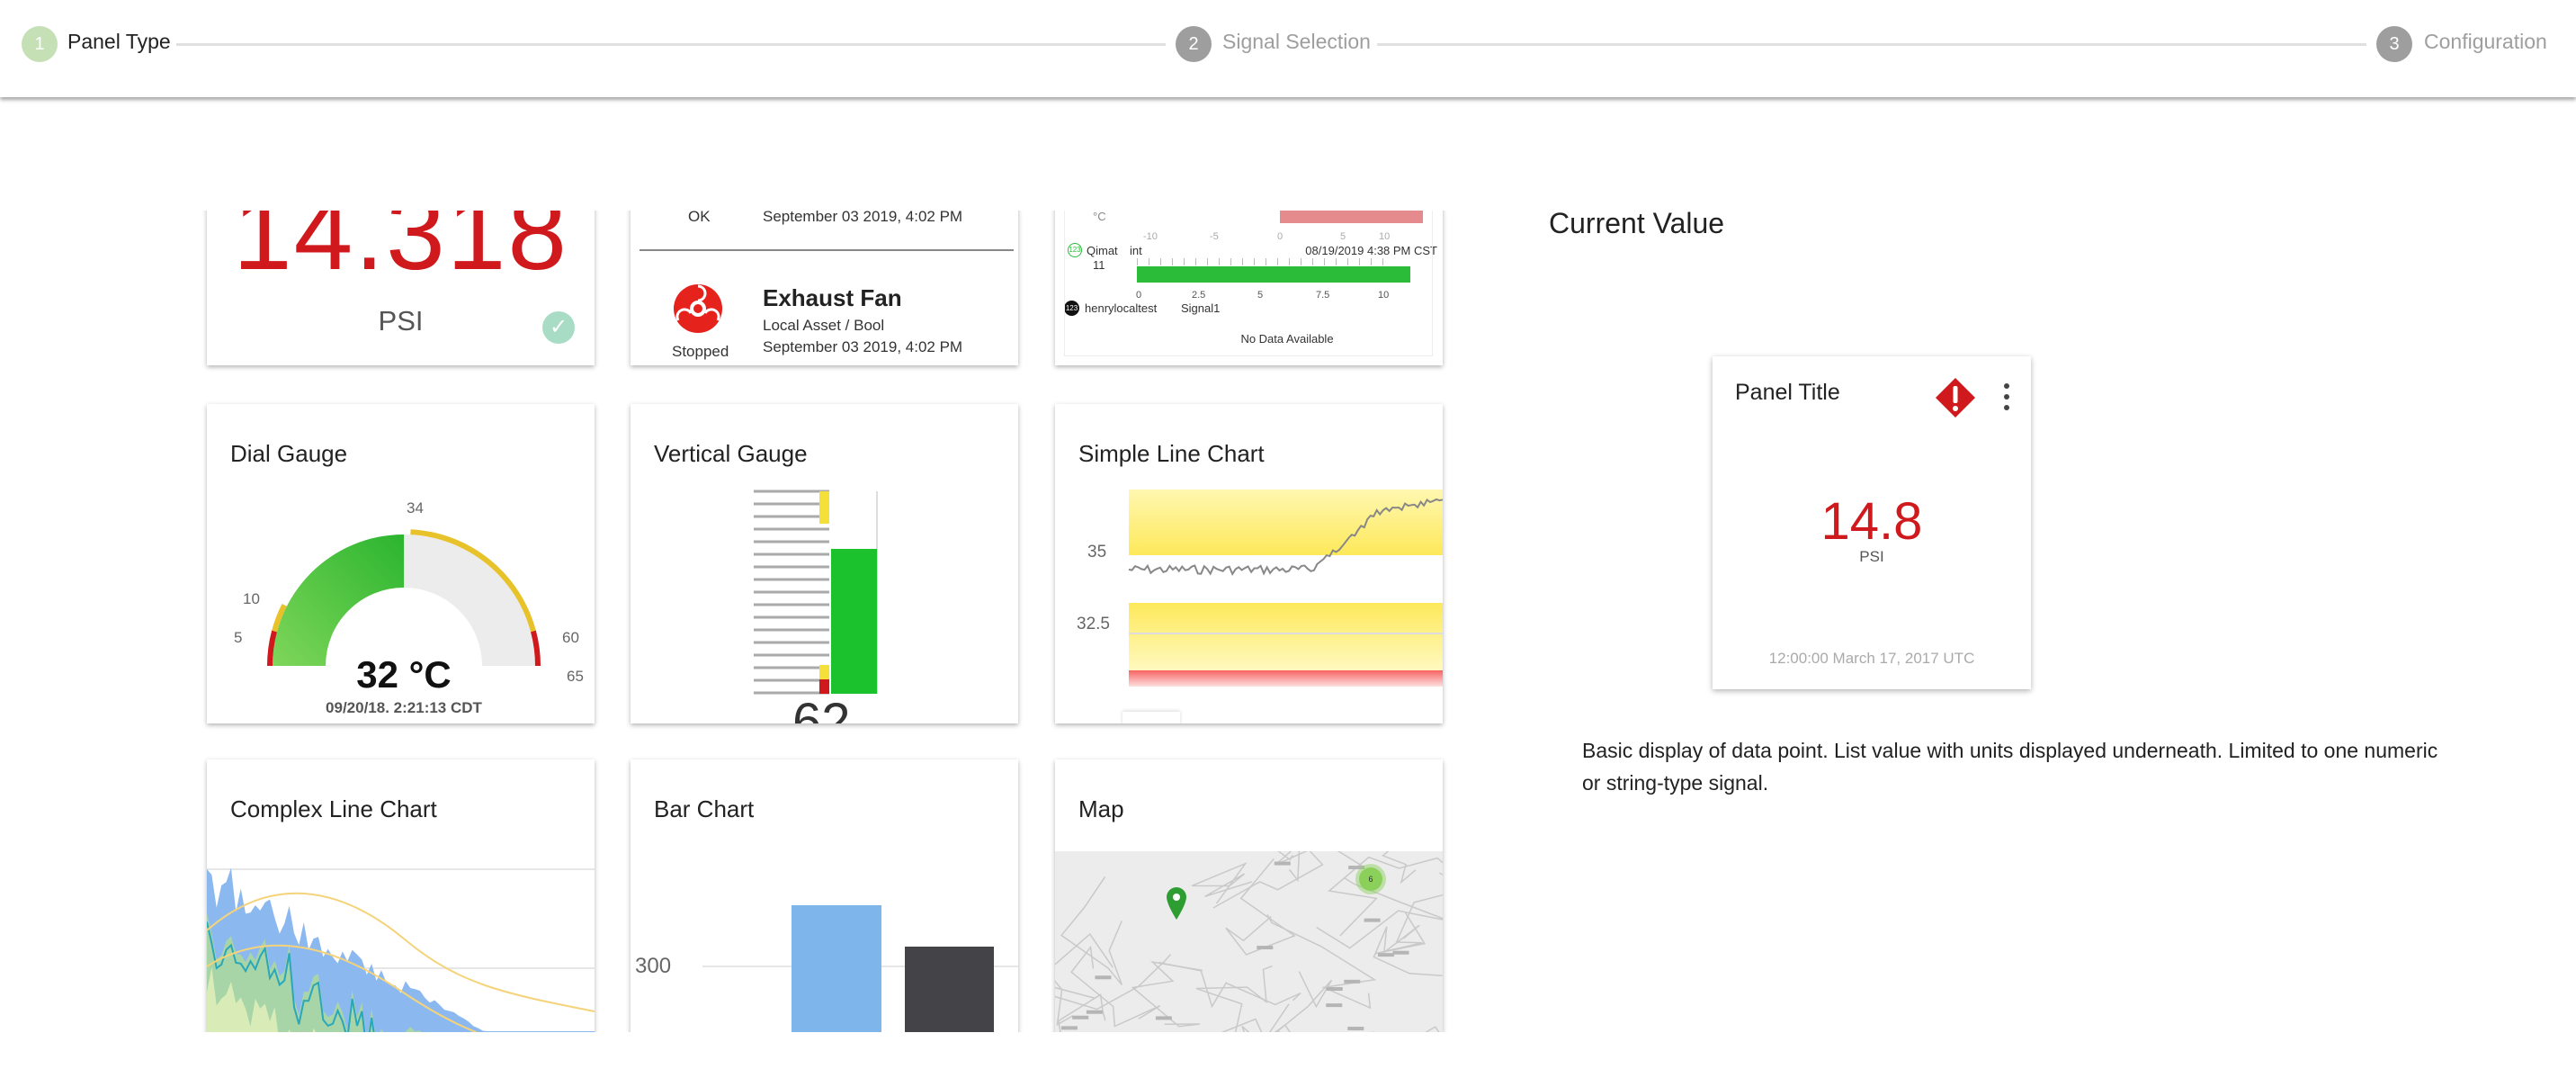 The width and height of the screenshot is (2576, 1078). What do you see at coordinates (832, 297) in the screenshot?
I see `status-asset-name: Exhaust Fan` at bounding box center [832, 297].